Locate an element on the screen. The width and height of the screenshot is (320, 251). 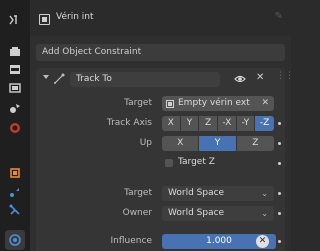
track-to-icon is located at coordinates (59, 78).